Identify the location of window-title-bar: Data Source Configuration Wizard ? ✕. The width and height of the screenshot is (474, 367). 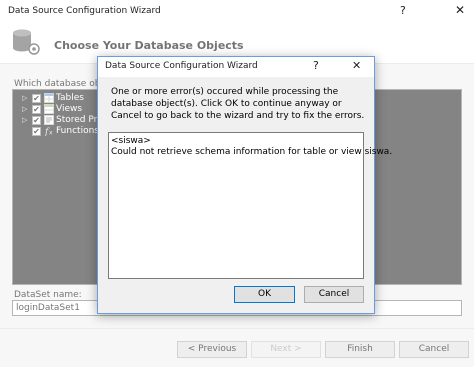
(237, 12).